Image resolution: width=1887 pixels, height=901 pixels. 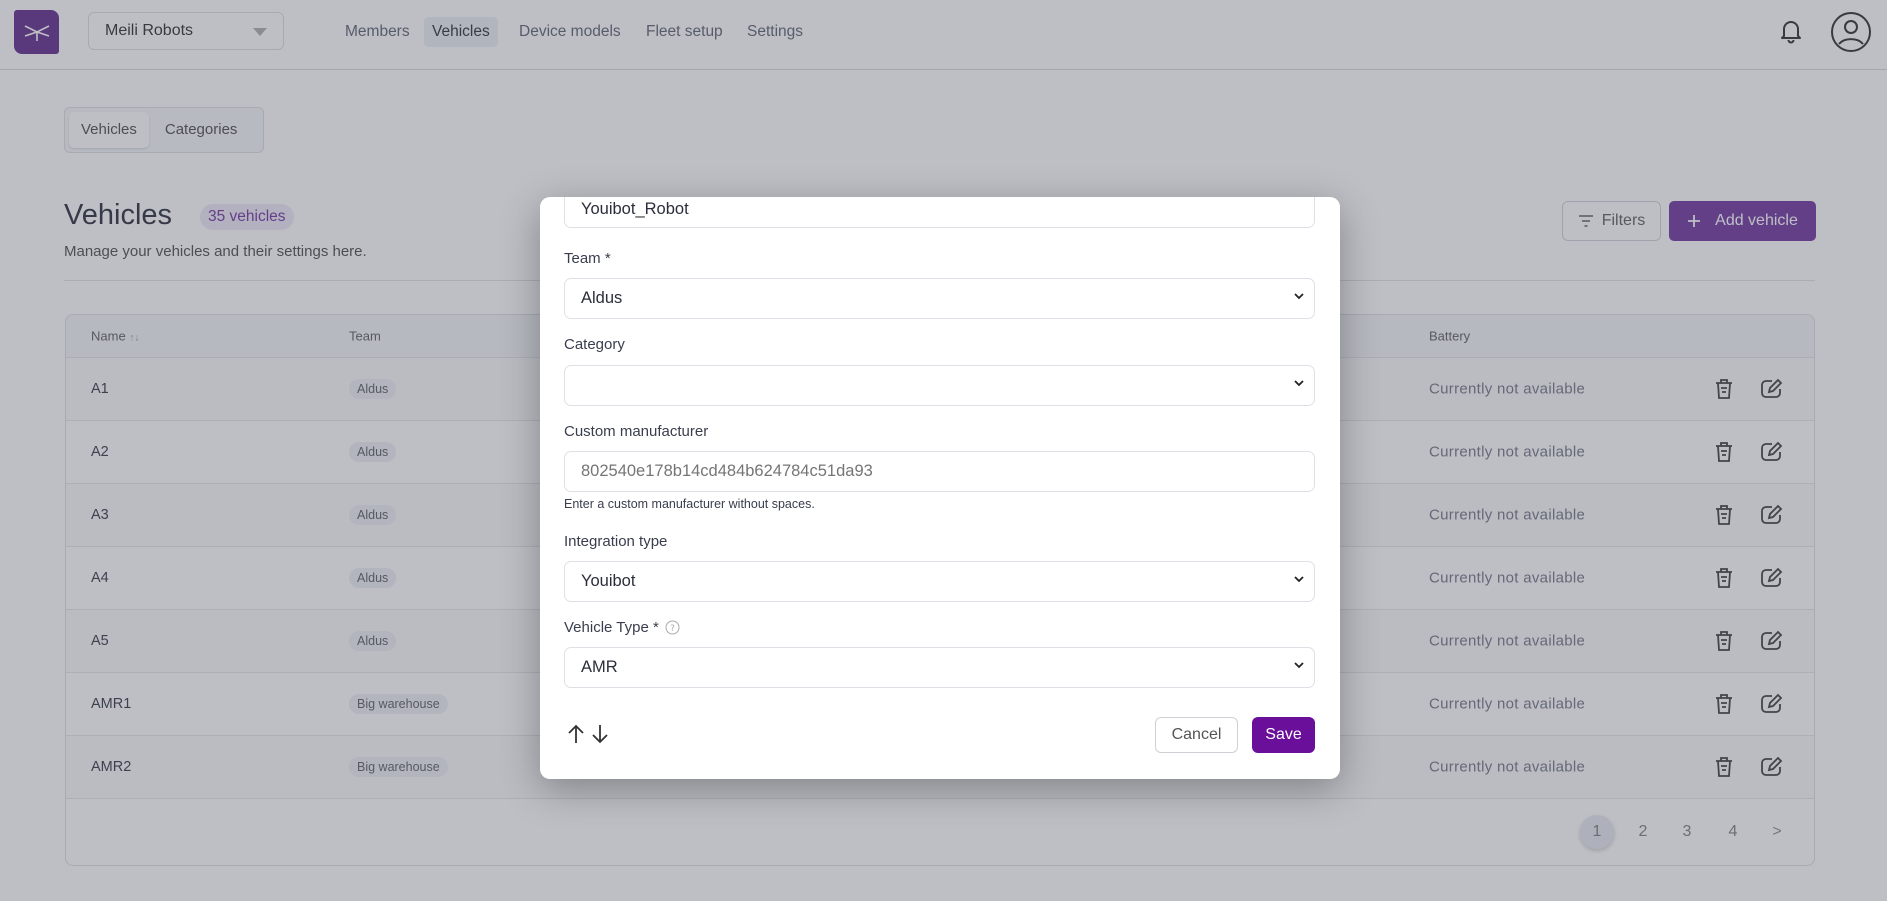 I want to click on team-value: Aldus, so click(x=602, y=298).